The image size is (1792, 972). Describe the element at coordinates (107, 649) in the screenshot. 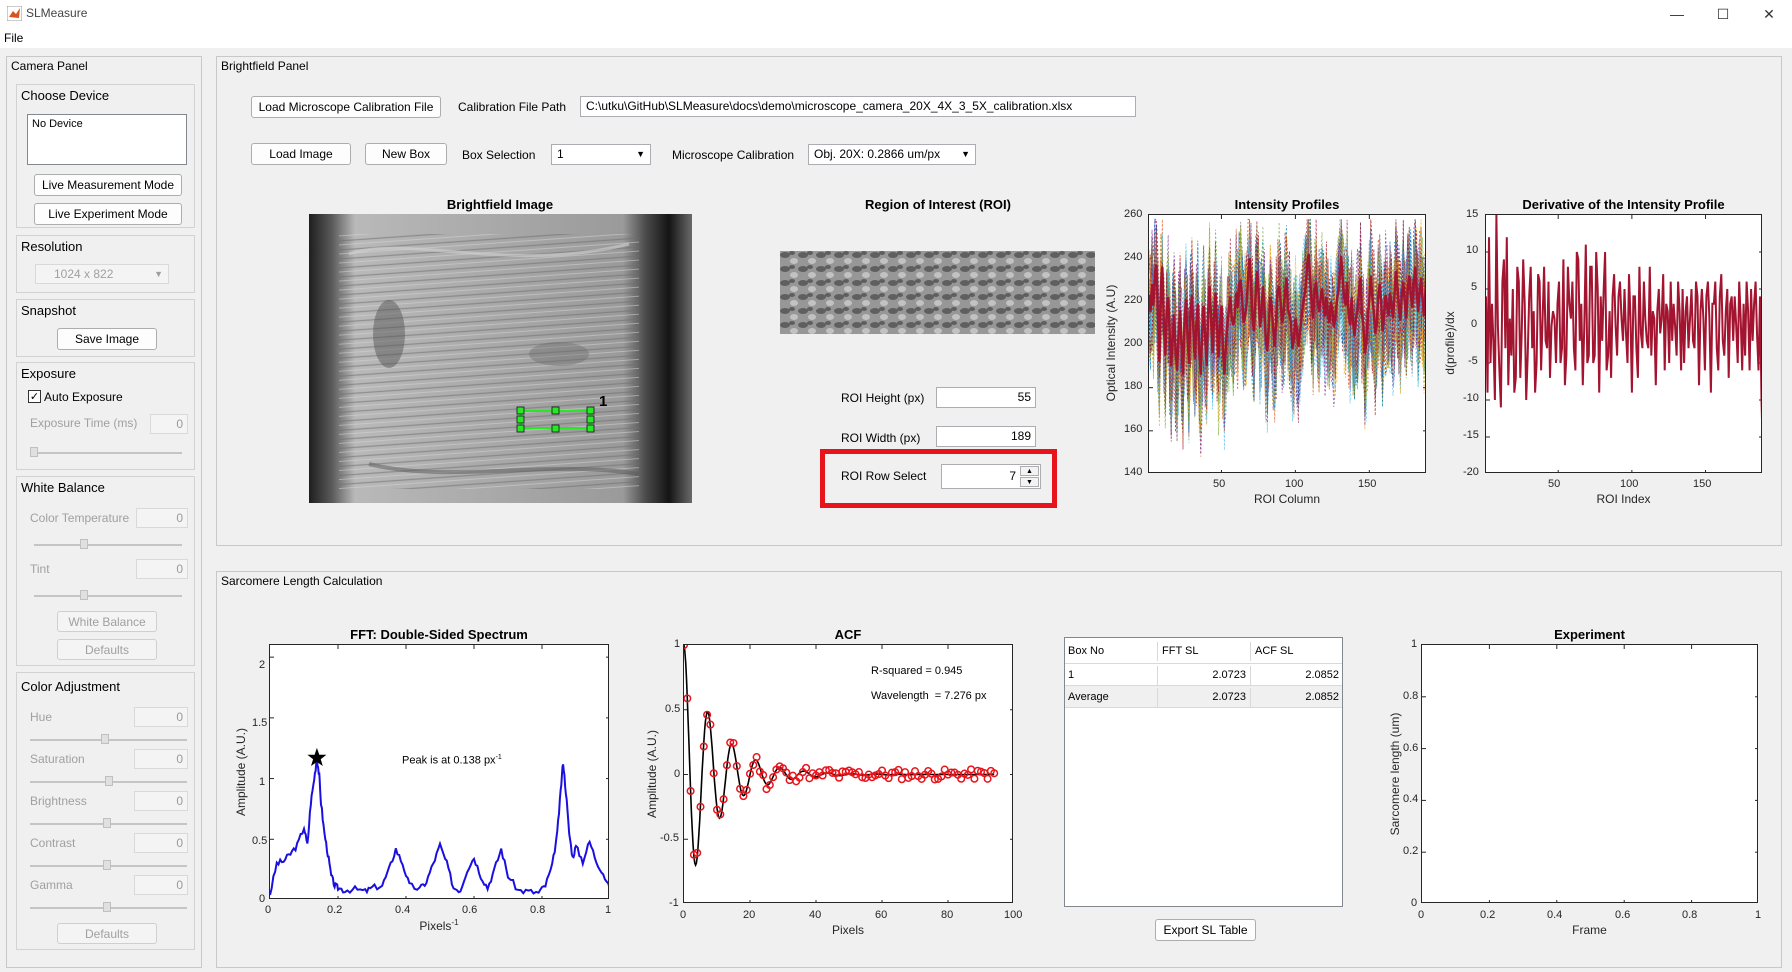

I see `white-balance-defaults-button: Defaults` at that location.